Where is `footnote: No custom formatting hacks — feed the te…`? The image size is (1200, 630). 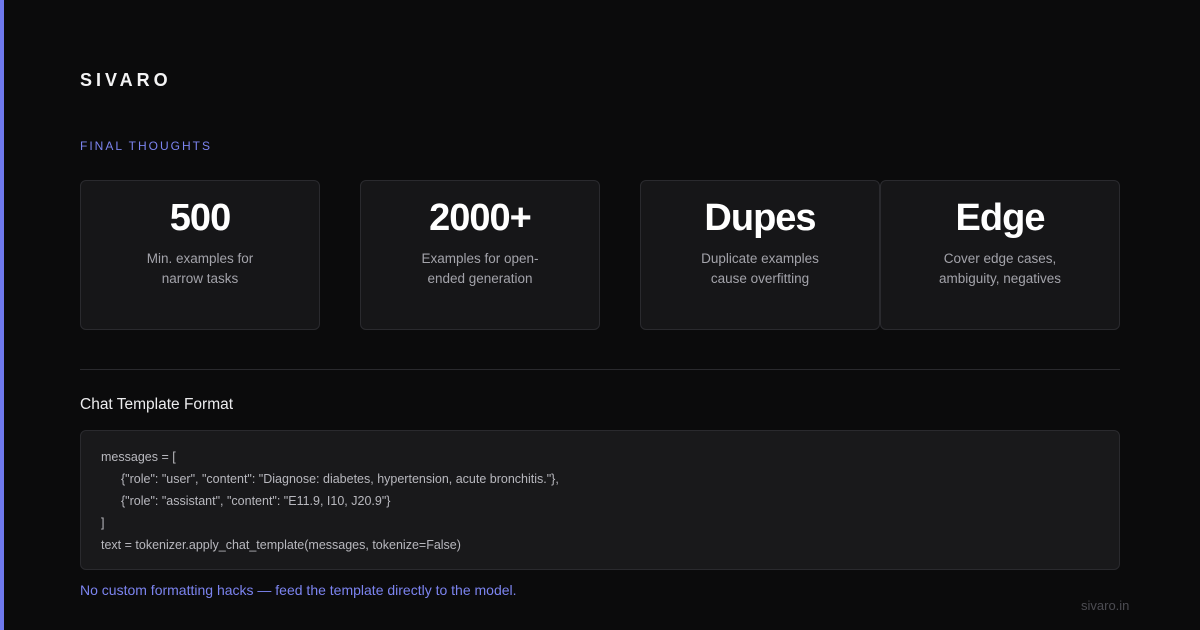
footnote: No custom formatting hacks — feed the te… is located at coordinates (298, 590).